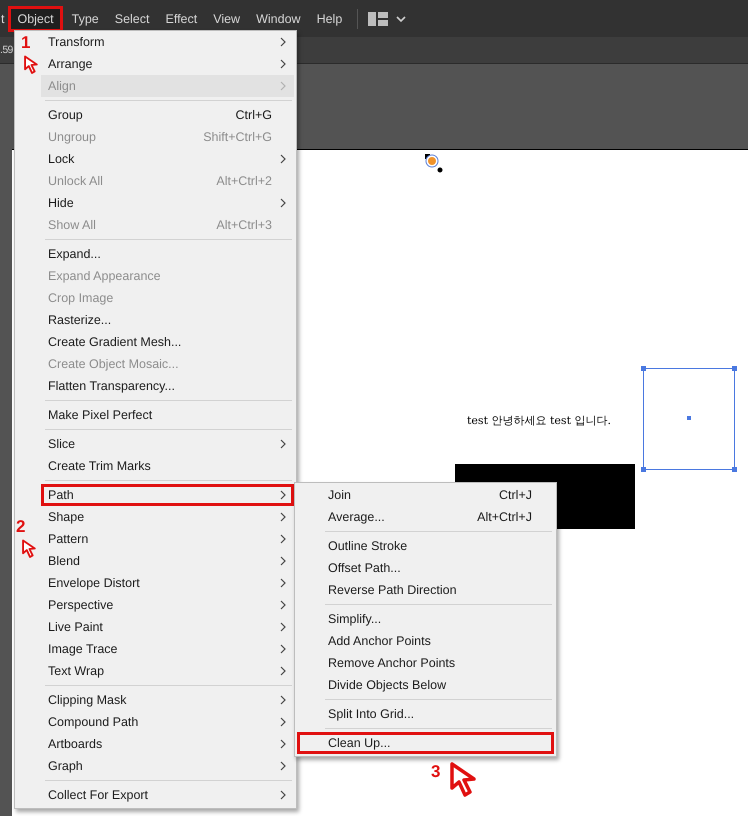  What do you see at coordinates (167, 42) in the screenshot?
I see `menu-item: Transform` at bounding box center [167, 42].